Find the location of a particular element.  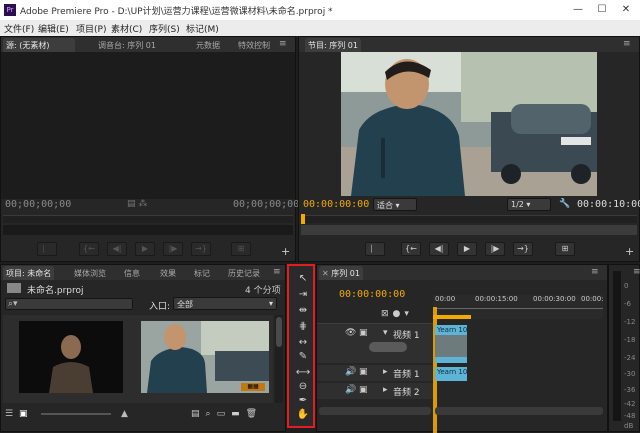

source-add-button-icon: + is located at coordinates (285, 251).